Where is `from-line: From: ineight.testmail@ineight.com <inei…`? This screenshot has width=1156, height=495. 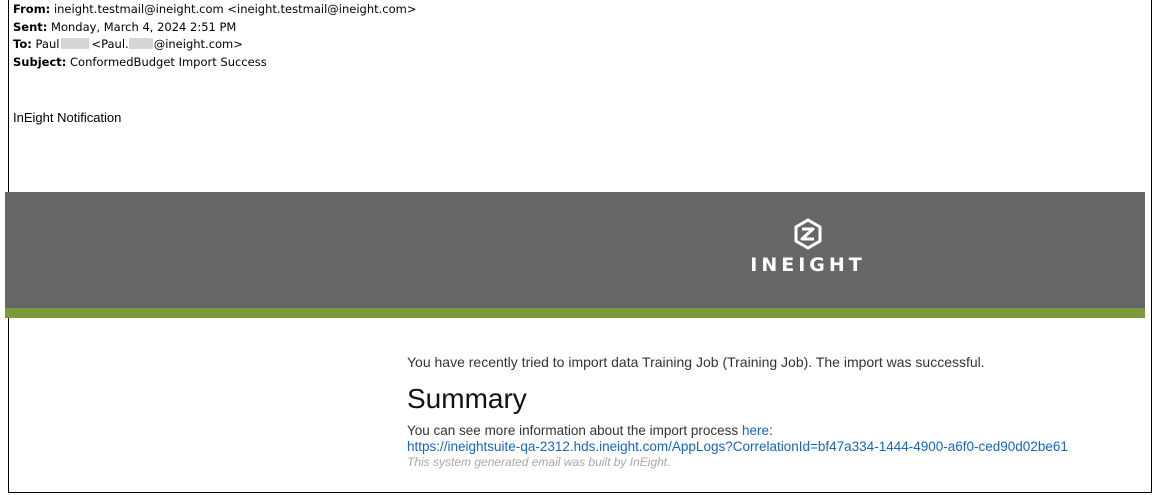 from-line: From: ineight.testmail@ineight.com <inei… is located at coordinates (214, 10).